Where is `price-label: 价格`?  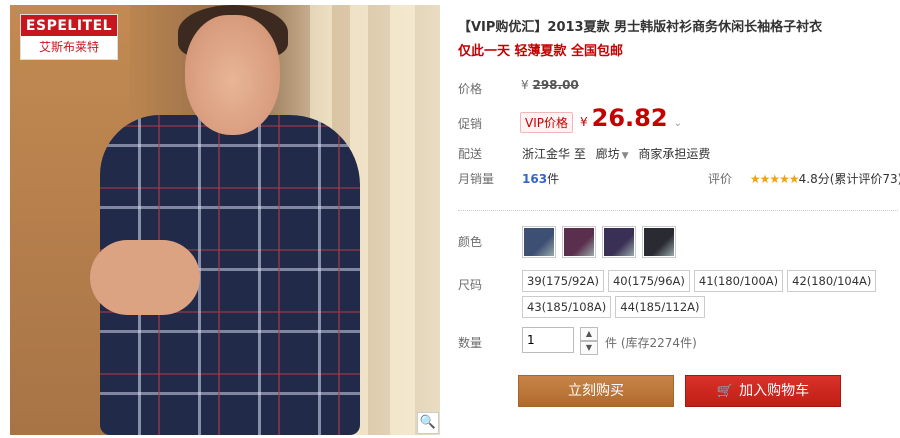 price-label: 价格 is located at coordinates (470, 89).